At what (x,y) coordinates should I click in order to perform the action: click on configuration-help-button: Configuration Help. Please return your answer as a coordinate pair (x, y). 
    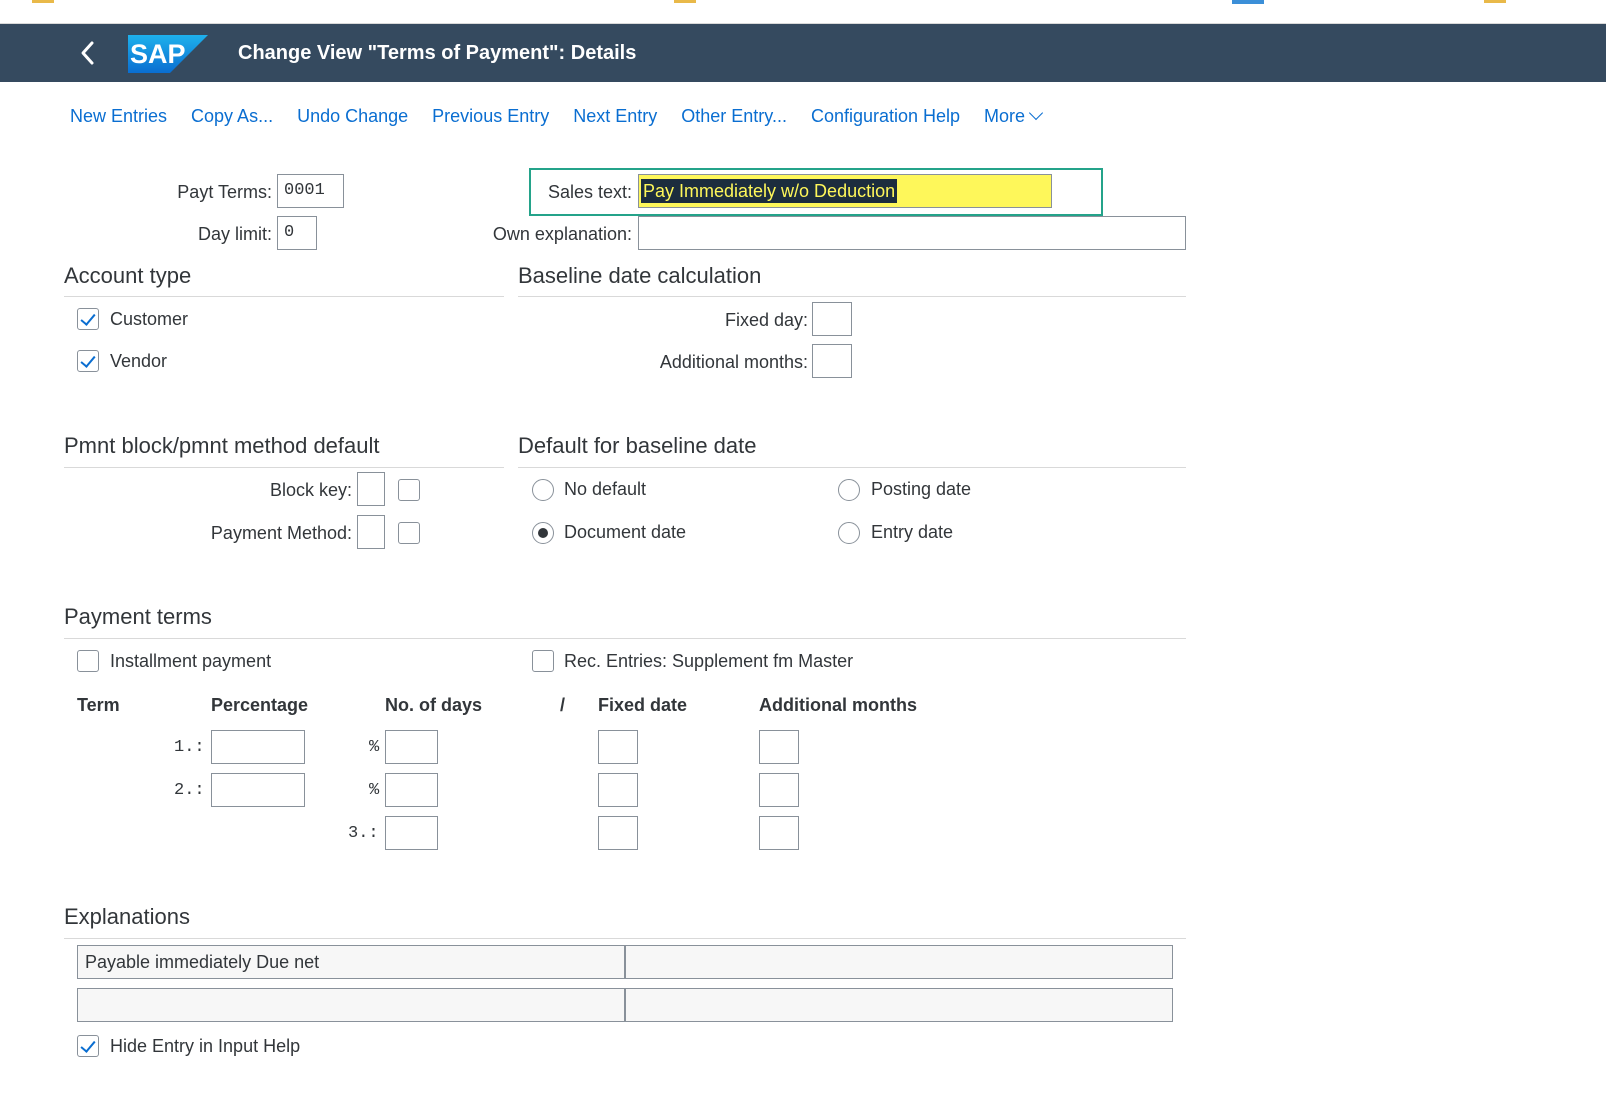
    Looking at the image, I should click on (885, 116).